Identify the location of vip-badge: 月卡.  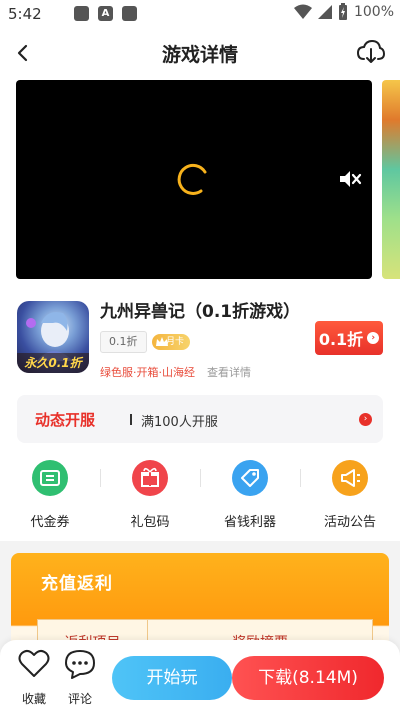
(171, 342).